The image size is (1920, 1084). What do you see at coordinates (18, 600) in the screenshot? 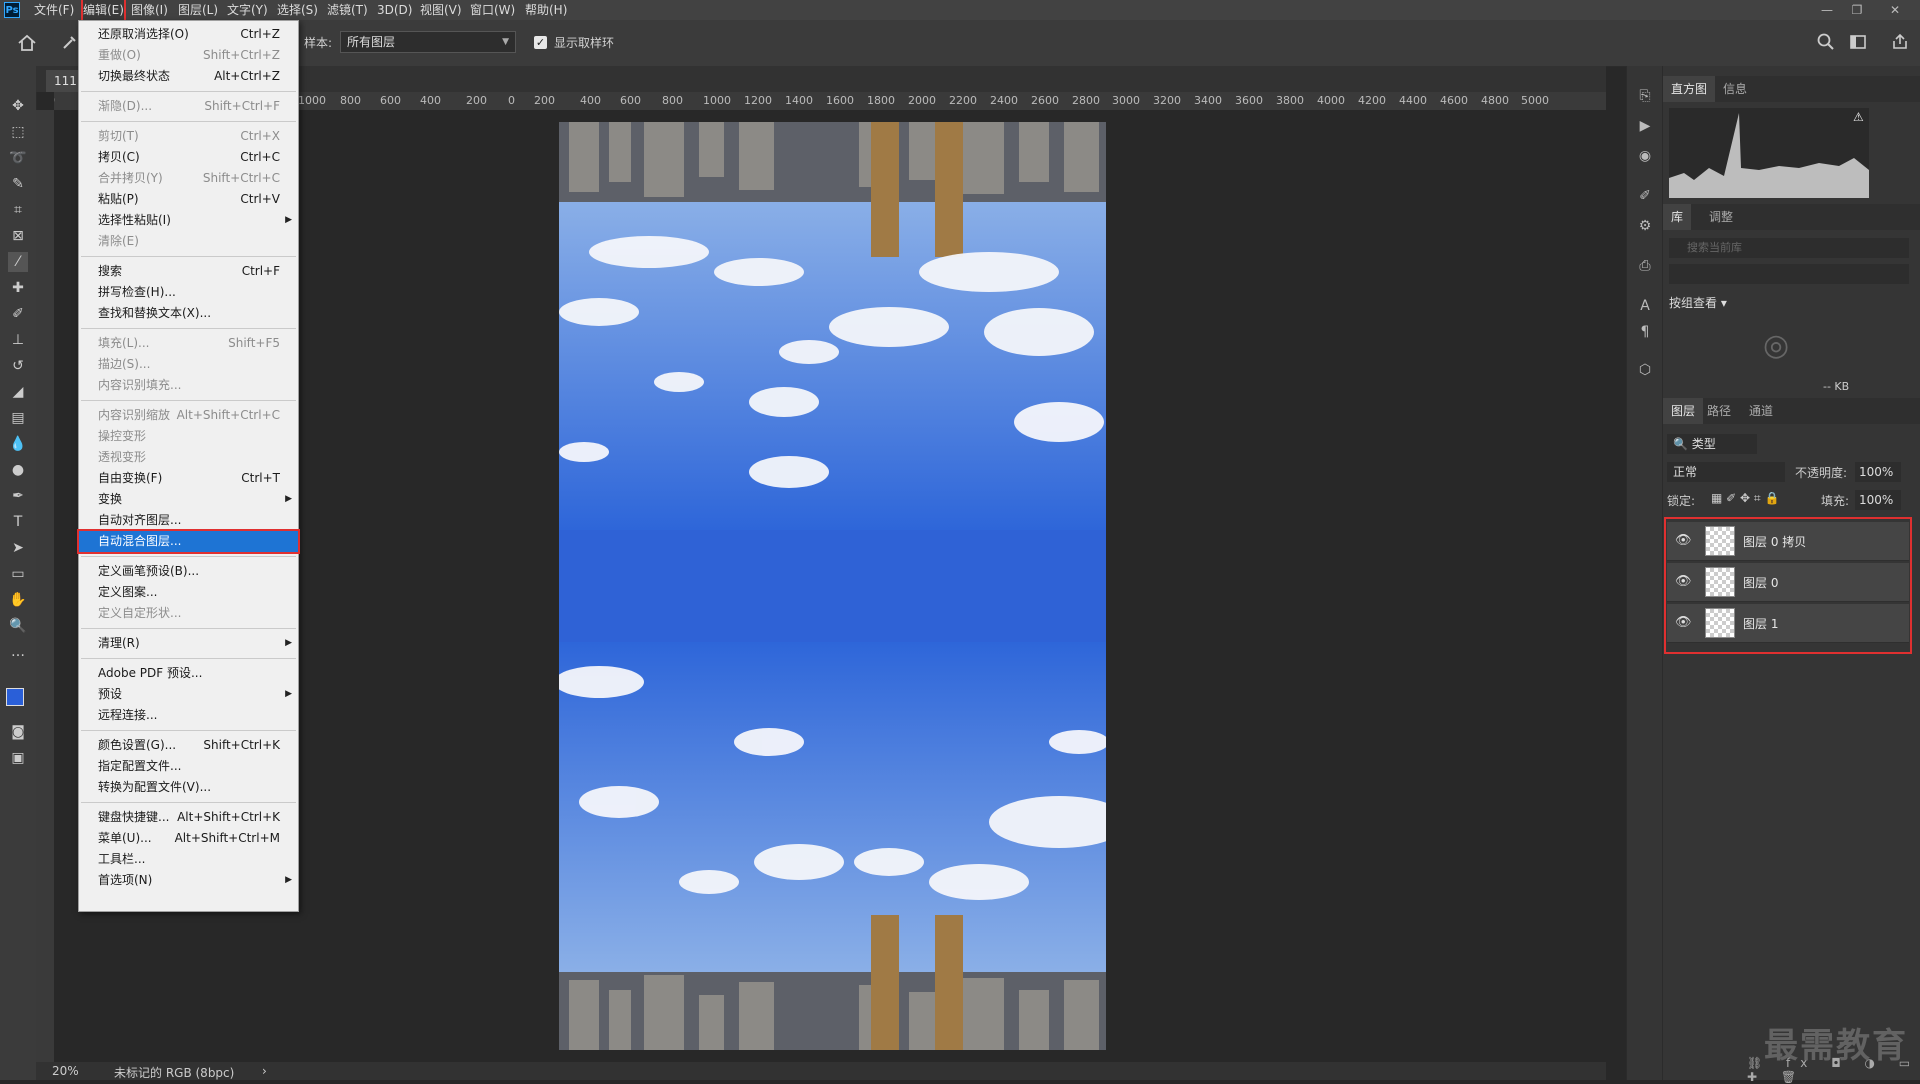
I see `hand-tool-icon: ✋` at bounding box center [18, 600].